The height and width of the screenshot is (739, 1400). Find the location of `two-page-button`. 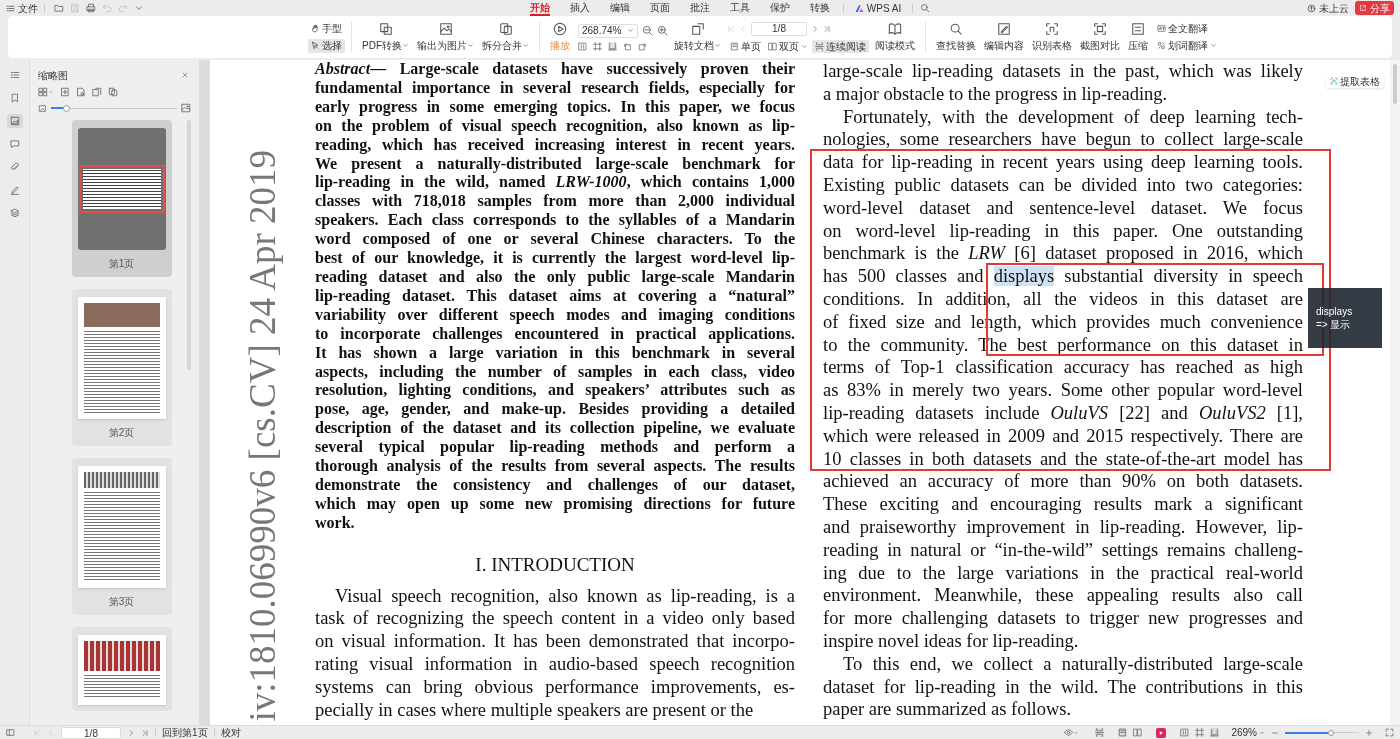

two-page-button is located at coordinates (1138, 732).